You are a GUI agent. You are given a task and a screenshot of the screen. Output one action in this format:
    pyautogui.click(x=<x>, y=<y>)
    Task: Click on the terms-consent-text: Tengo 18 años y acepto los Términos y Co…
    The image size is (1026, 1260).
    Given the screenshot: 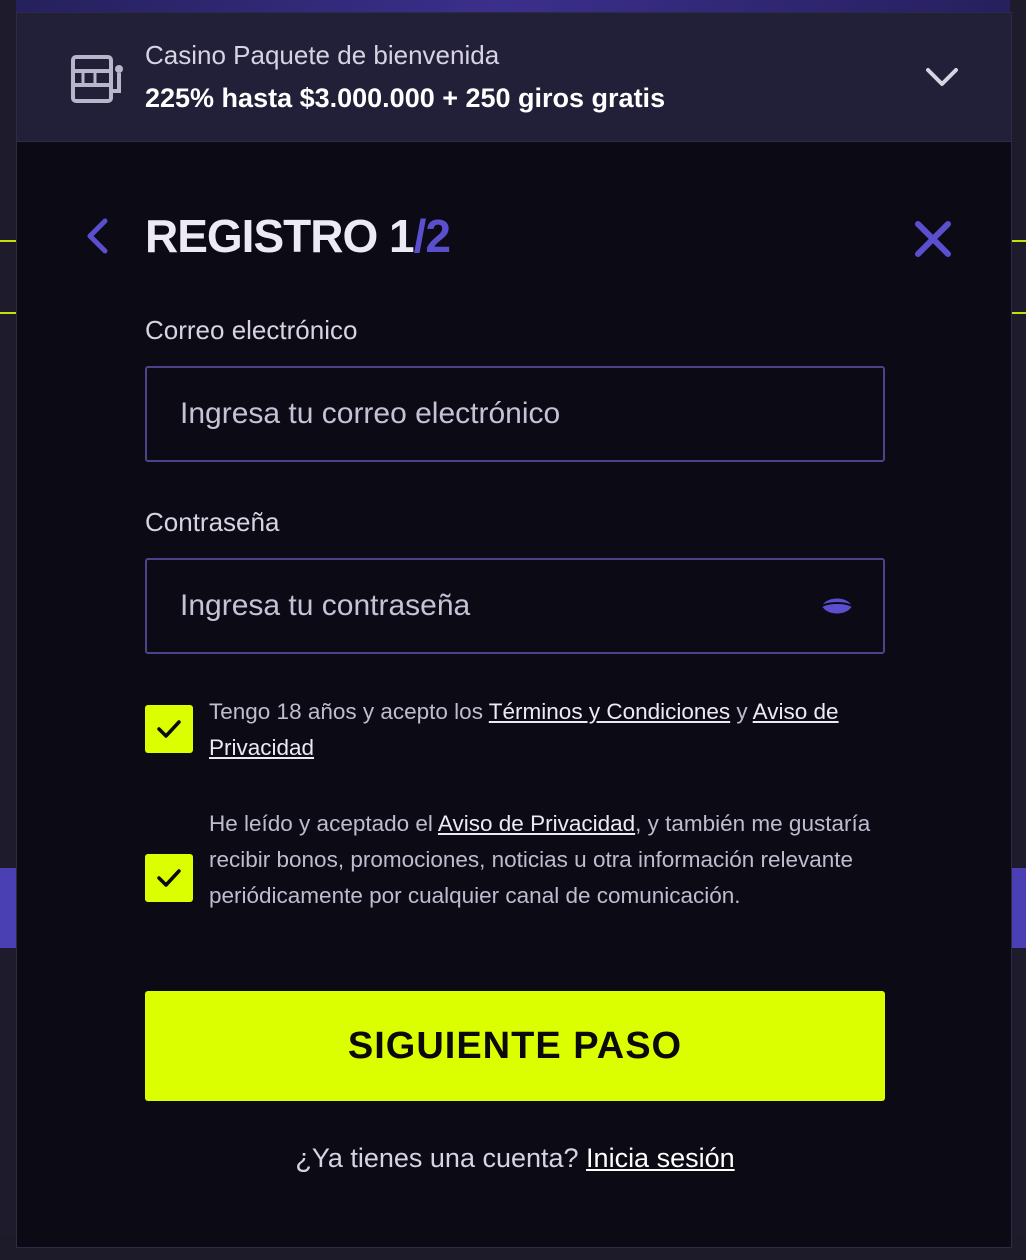 What is the action you would take?
    pyautogui.click(x=549, y=730)
    